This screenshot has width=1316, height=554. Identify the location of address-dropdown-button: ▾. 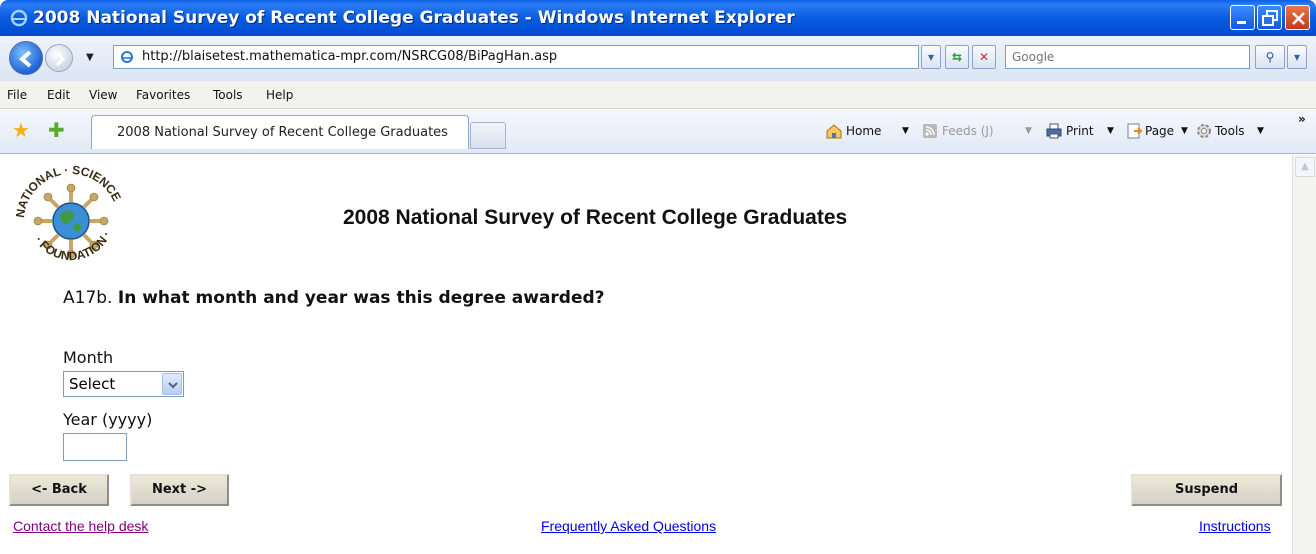
(931, 57).